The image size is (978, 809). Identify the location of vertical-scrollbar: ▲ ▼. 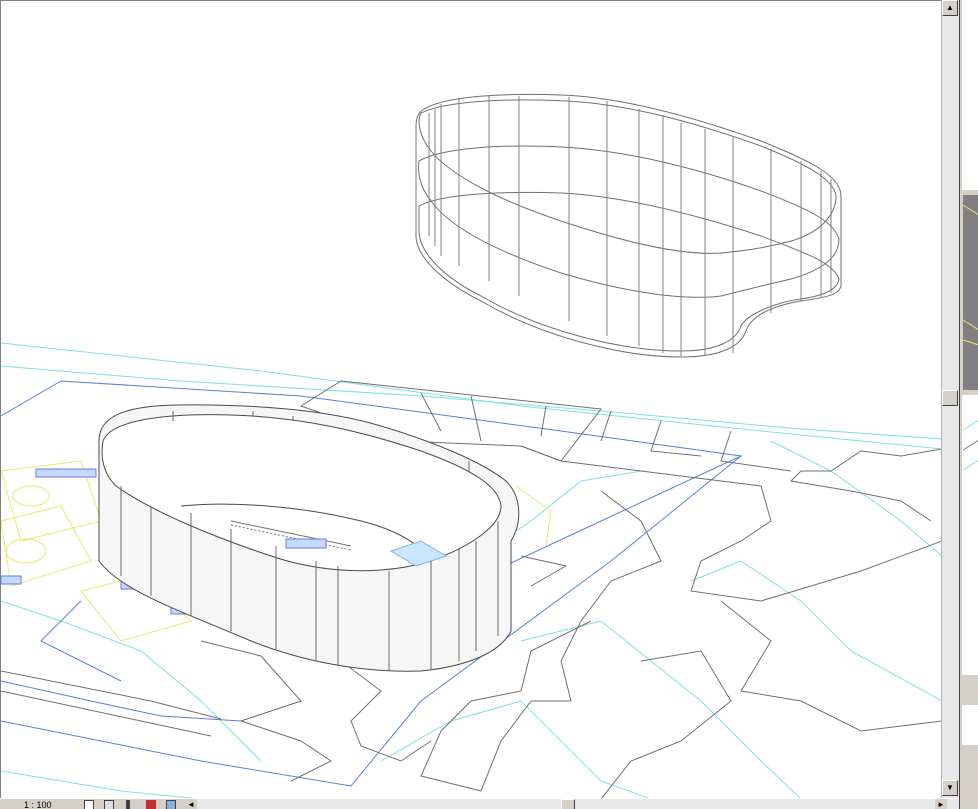
(950, 399).